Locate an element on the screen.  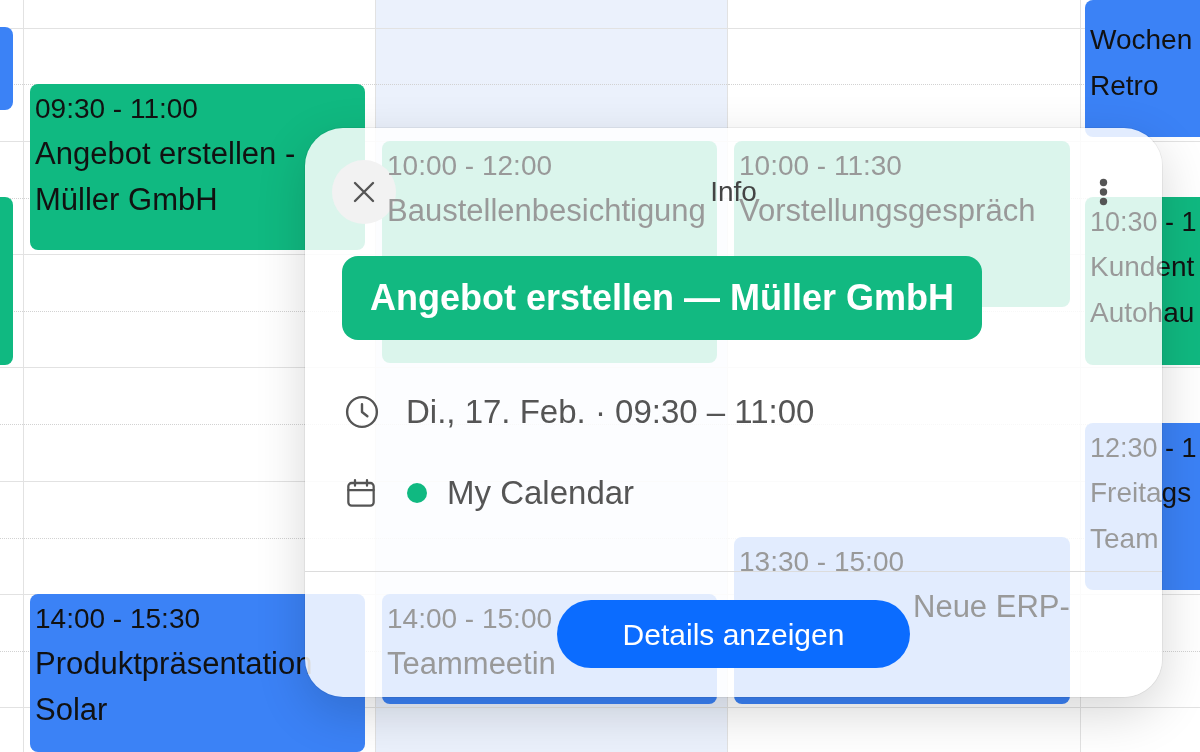
more-options-icon is located at coordinates (1103, 192).